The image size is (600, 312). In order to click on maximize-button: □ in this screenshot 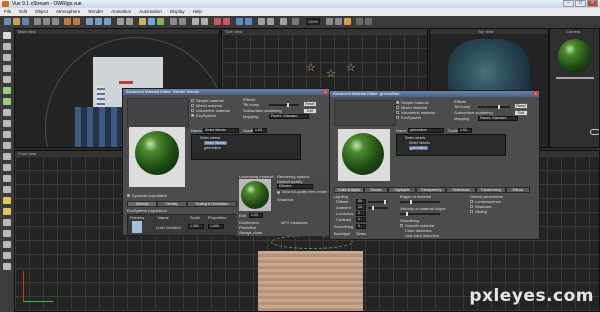, I will do `click(580, 3)`.